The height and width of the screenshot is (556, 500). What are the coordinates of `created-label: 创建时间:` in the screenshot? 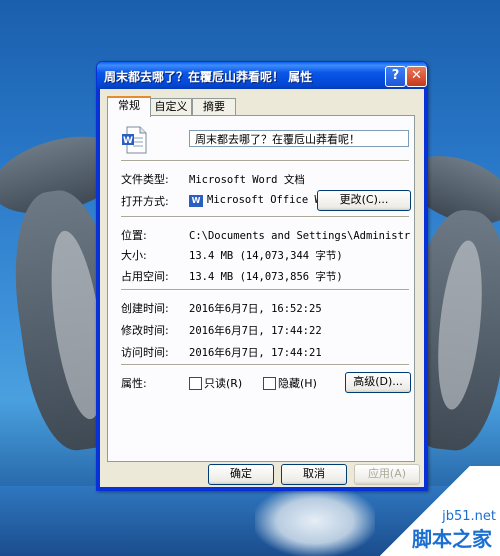 It's located at (145, 308).